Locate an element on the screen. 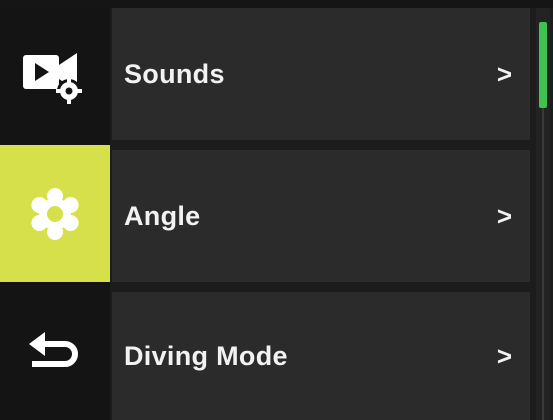 Image resolution: width=553 pixels, height=420 pixels. scrollbar-thumb is located at coordinates (543, 65).